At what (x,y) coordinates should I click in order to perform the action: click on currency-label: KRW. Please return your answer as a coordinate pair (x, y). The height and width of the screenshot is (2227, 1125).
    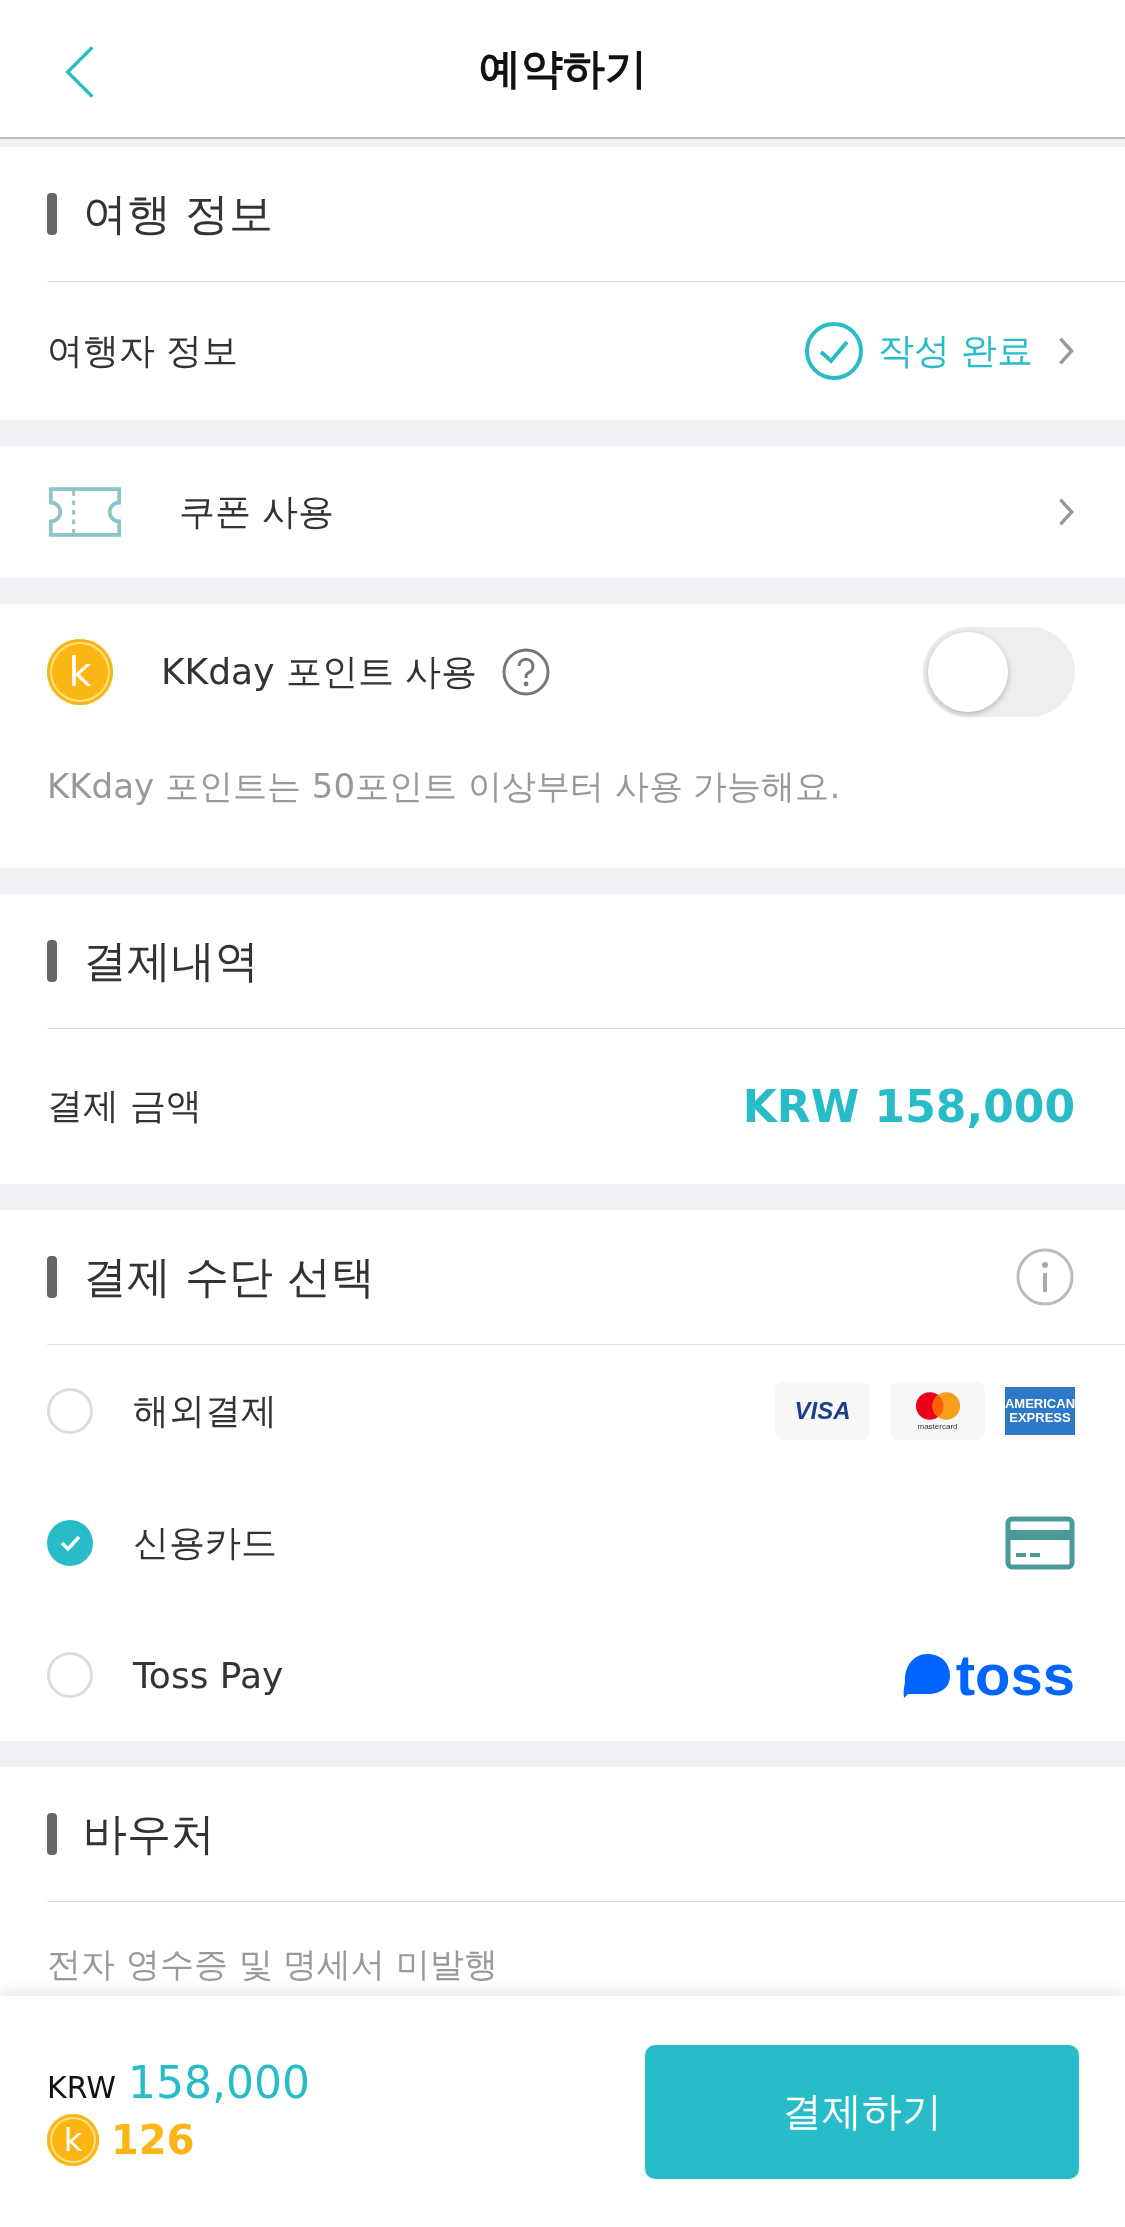
    Looking at the image, I should click on (81, 2087).